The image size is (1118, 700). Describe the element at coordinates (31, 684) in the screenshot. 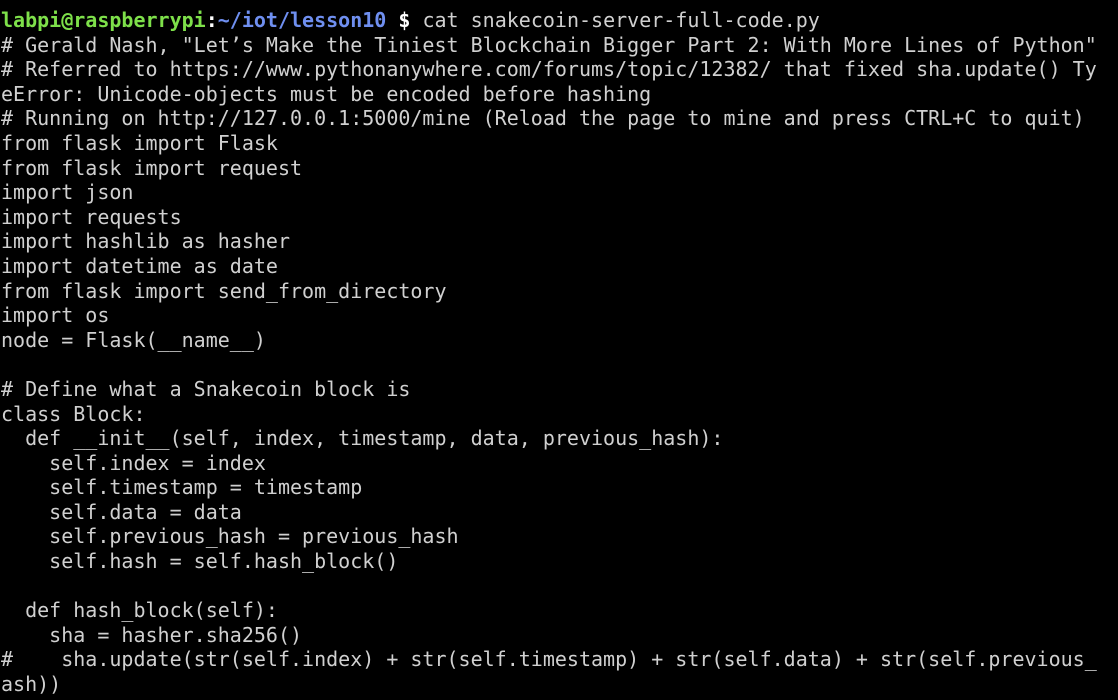

I see `output-line: ash))` at that location.